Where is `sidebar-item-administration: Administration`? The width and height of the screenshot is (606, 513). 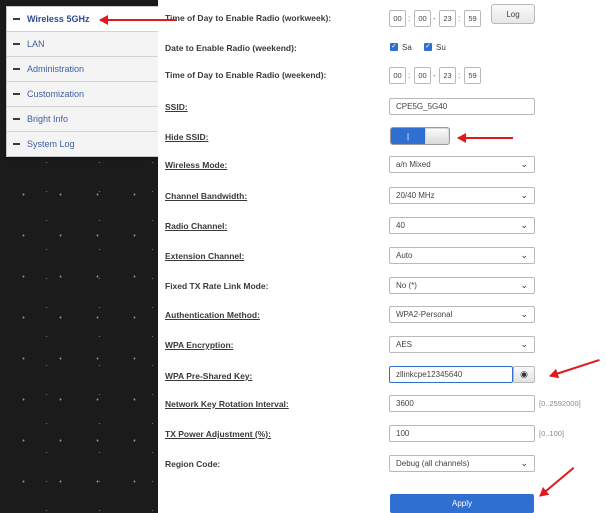
sidebar-item-administration: Administration is located at coordinates (83, 69).